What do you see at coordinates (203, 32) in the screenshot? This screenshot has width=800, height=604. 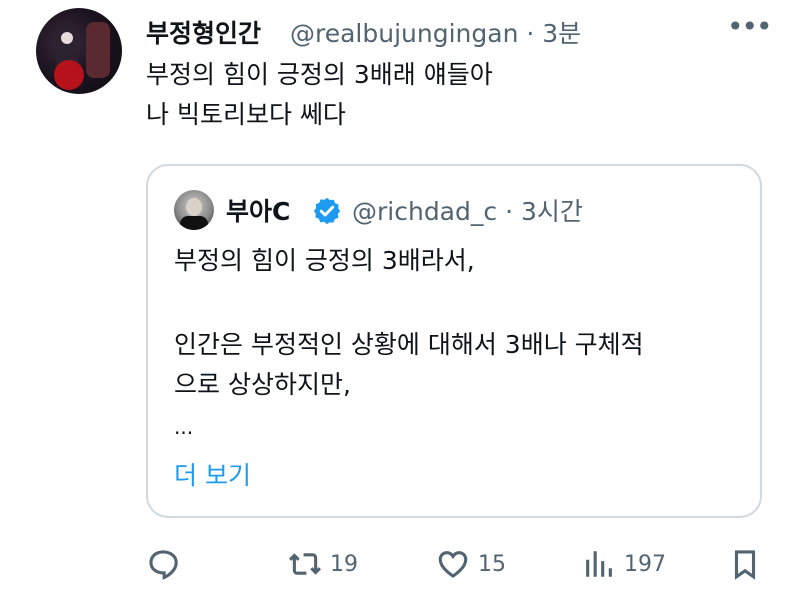 I see `author-name: 부정형인간` at bounding box center [203, 32].